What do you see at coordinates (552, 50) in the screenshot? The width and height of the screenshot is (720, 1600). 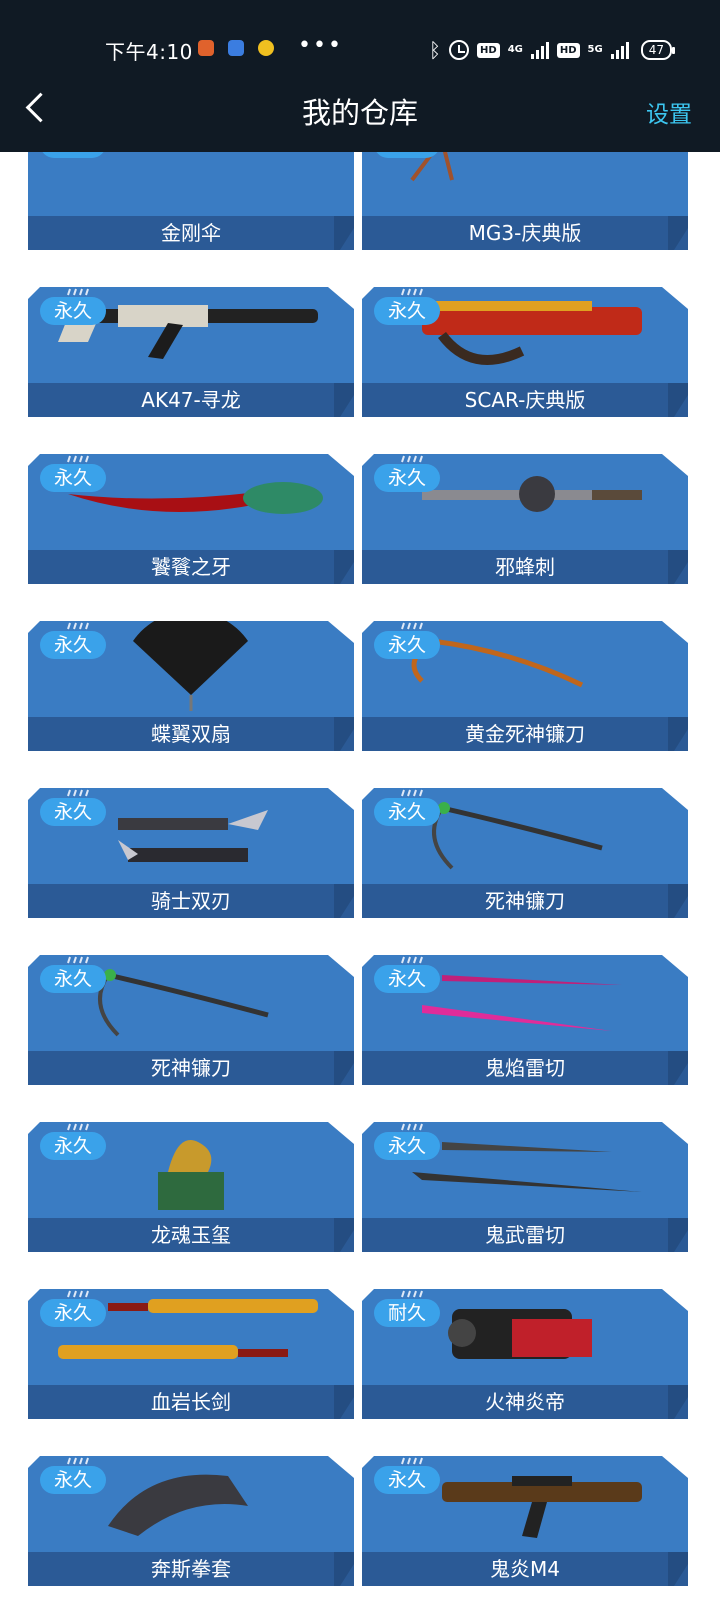 I see `system-icons: ᛒ HD 4G HD 5G 47` at bounding box center [552, 50].